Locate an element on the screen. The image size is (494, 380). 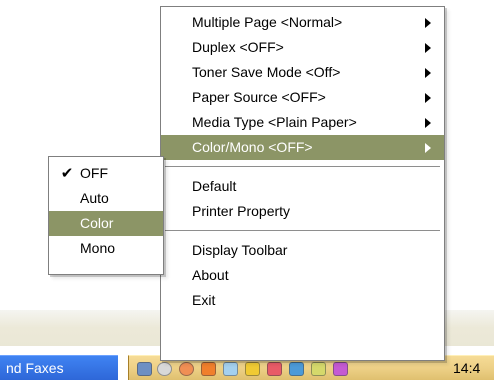
menu-item-color-mono: Color/Mono <OFF> is located at coordinates (302, 147).